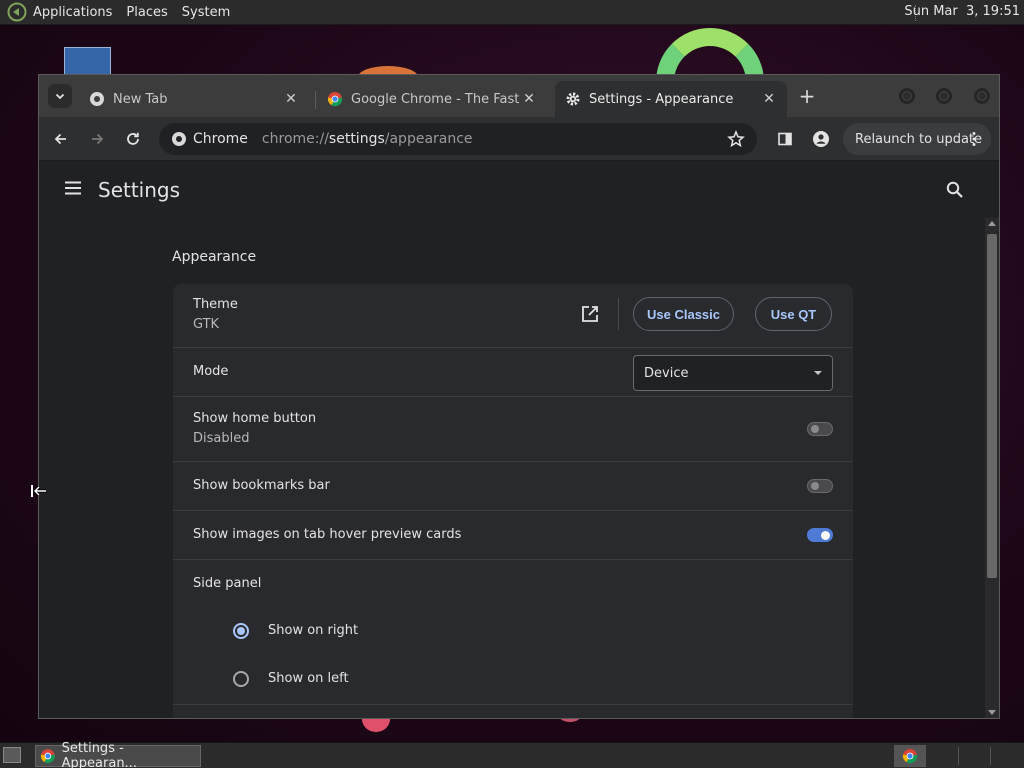 The width and height of the screenshot is (1024, 768). Describe the element at coordinates (87, 62) in the screenshot. I see `desktop-icon` at that location.